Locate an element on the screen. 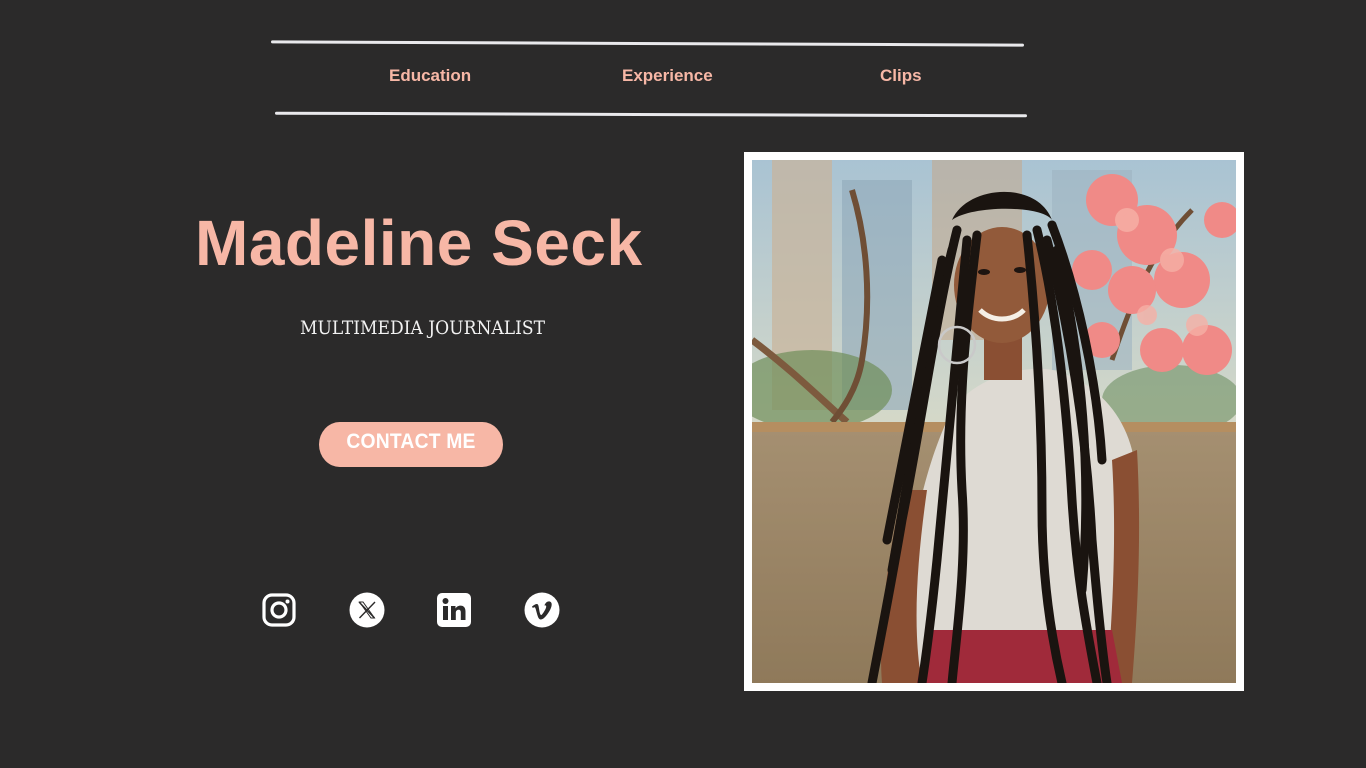 The width and height of the screenshot is (1366, 768). contact-me-button: CONTACT ME is located at coordinates (411, 444).